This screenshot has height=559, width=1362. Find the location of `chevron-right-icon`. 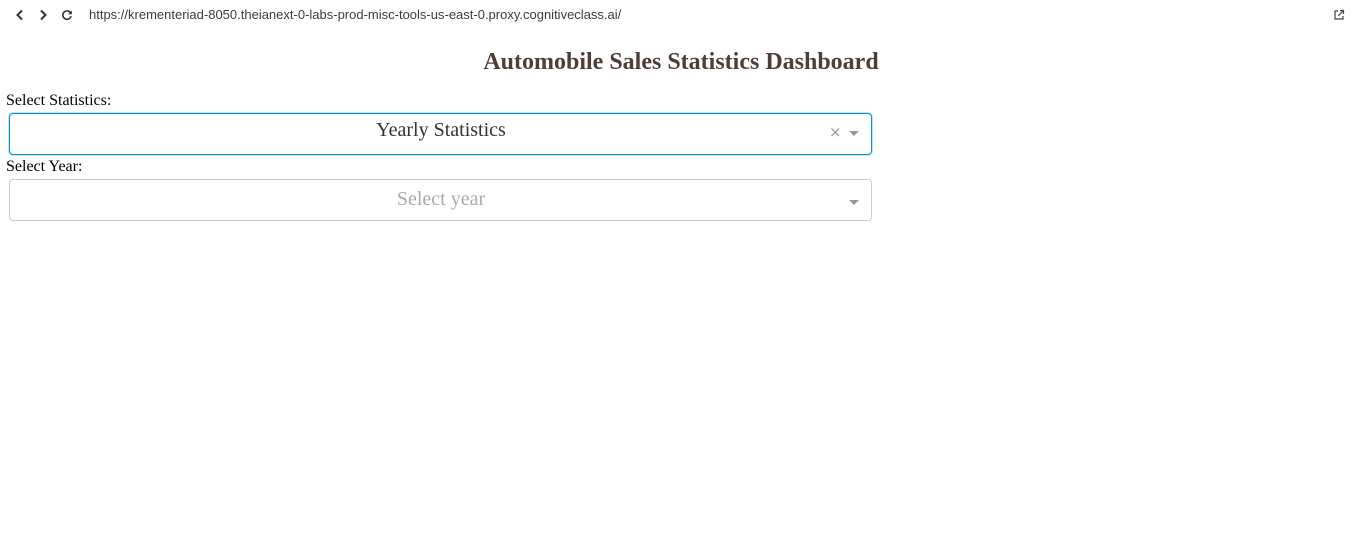

chevron-right-icon is located at coordinates (43, 15).